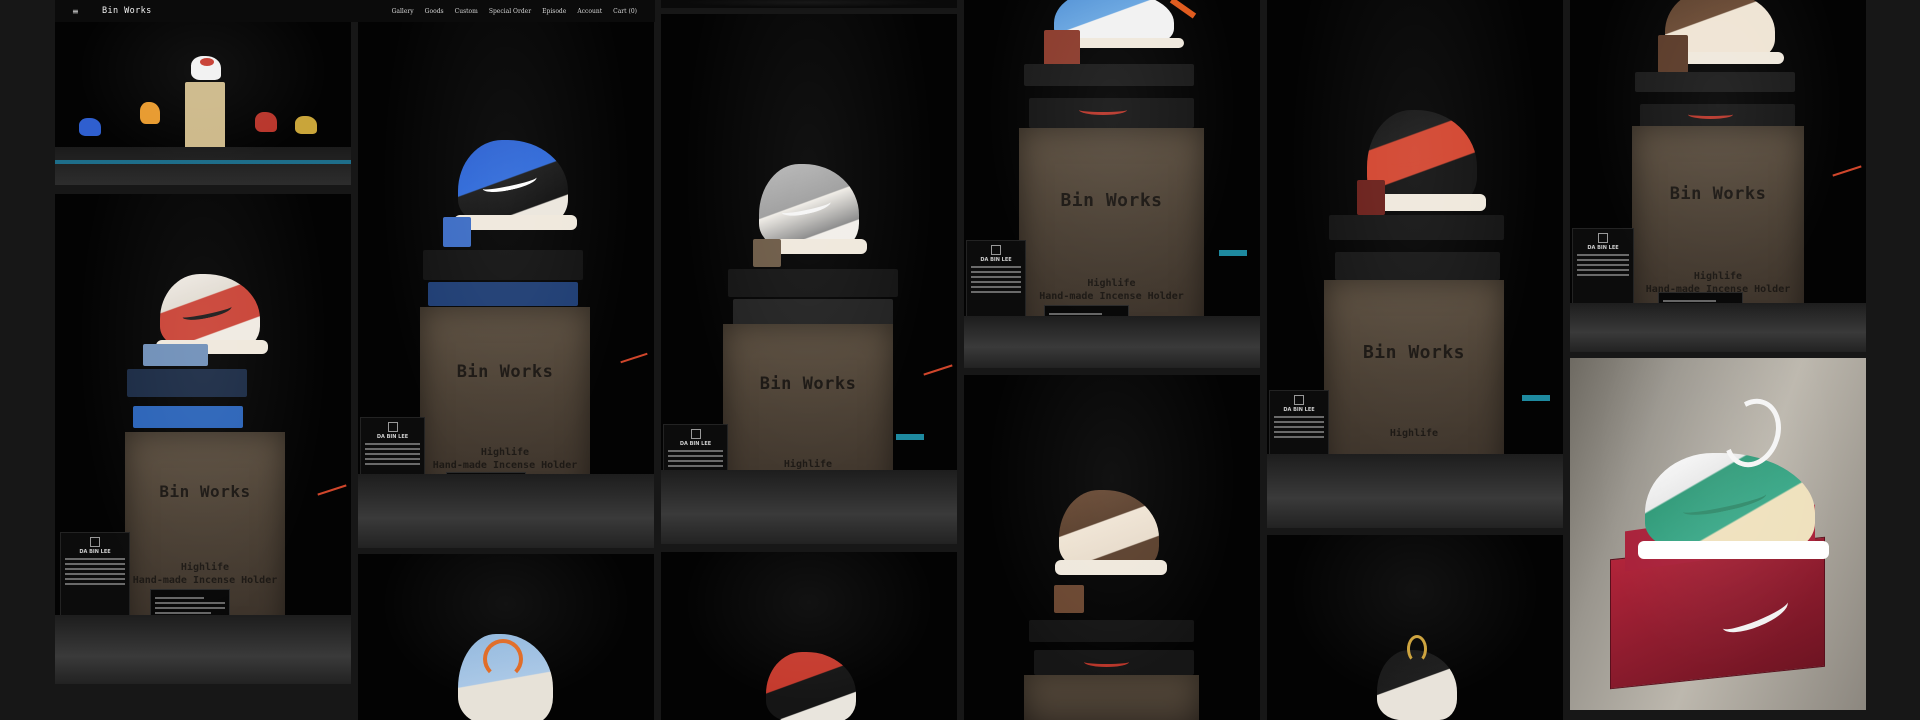 The height and width of the screenshot is (720, 1920). Describe the element at coordinates (434, 11) in the screenshot. I see `nav-goods: Goods` at that location.